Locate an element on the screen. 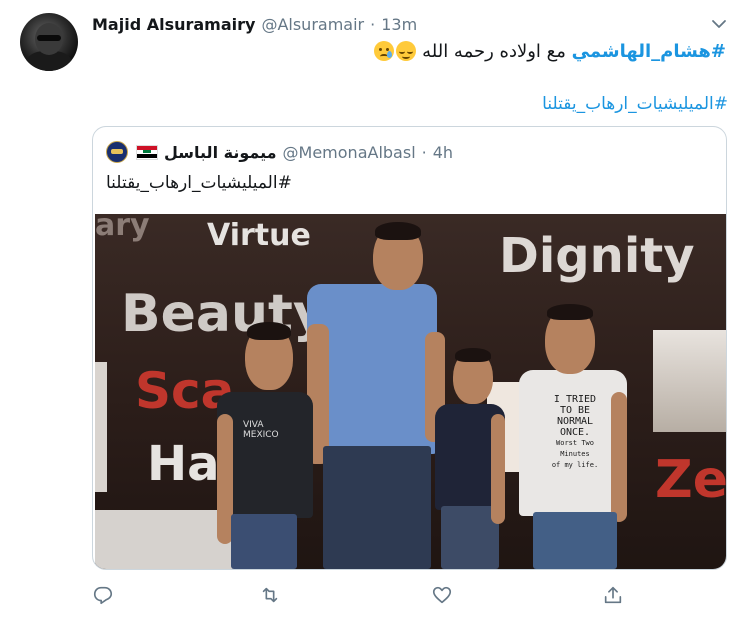 Image resolution: width=748 pixels, height=620 pixels. chevron-down-icon is located at coordinates (719, 23).